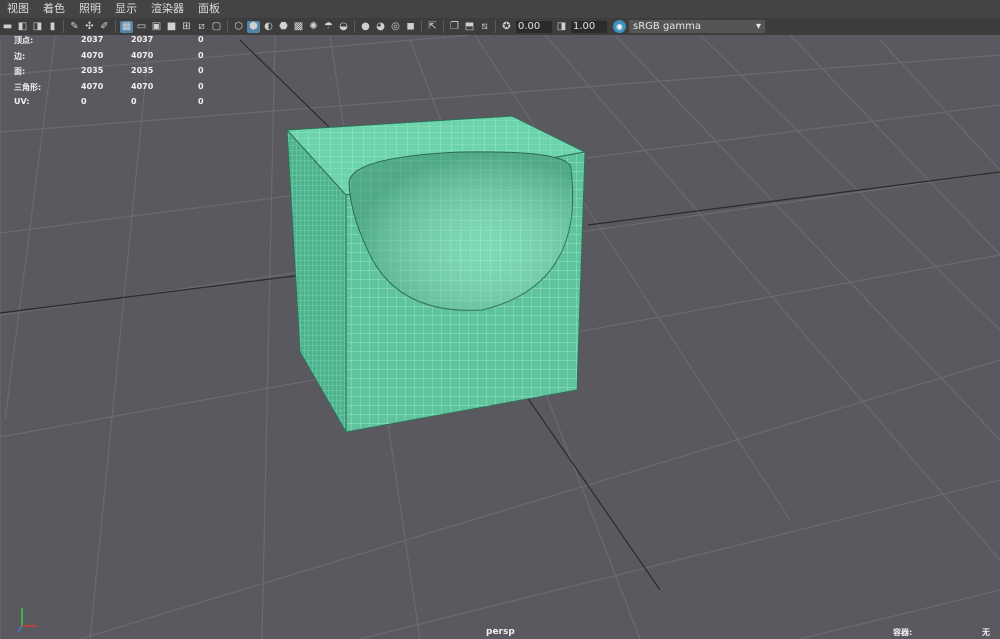 The image size is (1000, 639). I want to click on 2d-pan-zoom-icon: ✣, so click(89, 27).